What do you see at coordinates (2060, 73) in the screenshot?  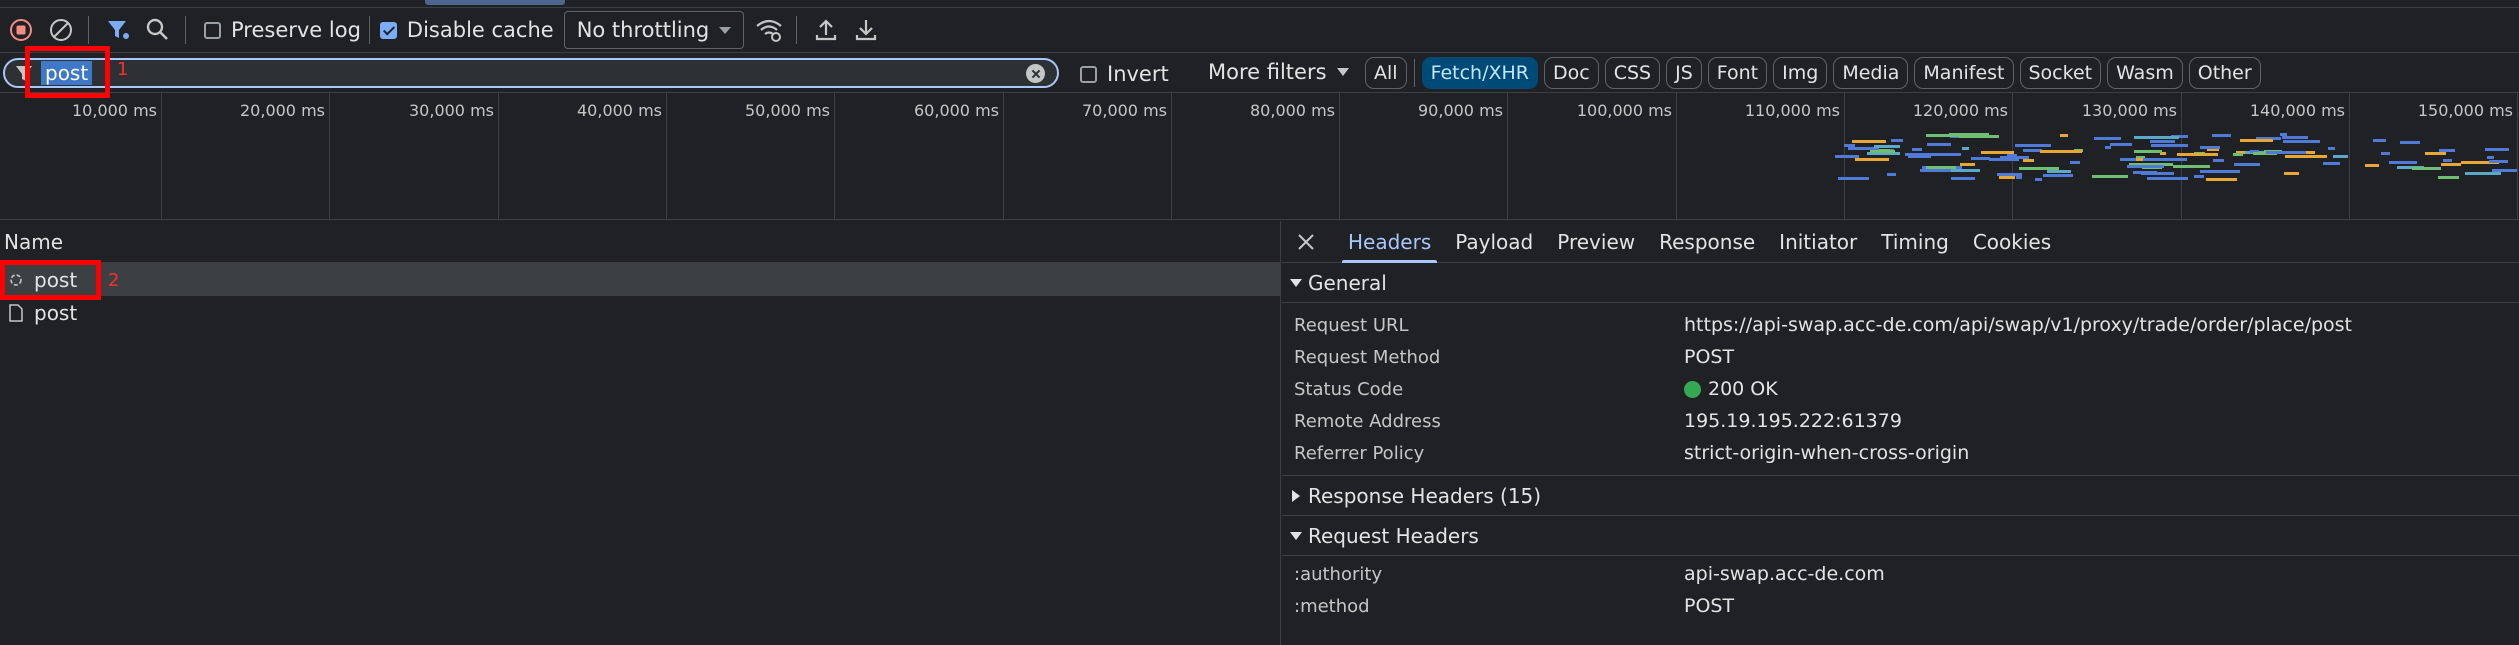 I see `chip-socket: Socket` at bounding box center [2060, 73].